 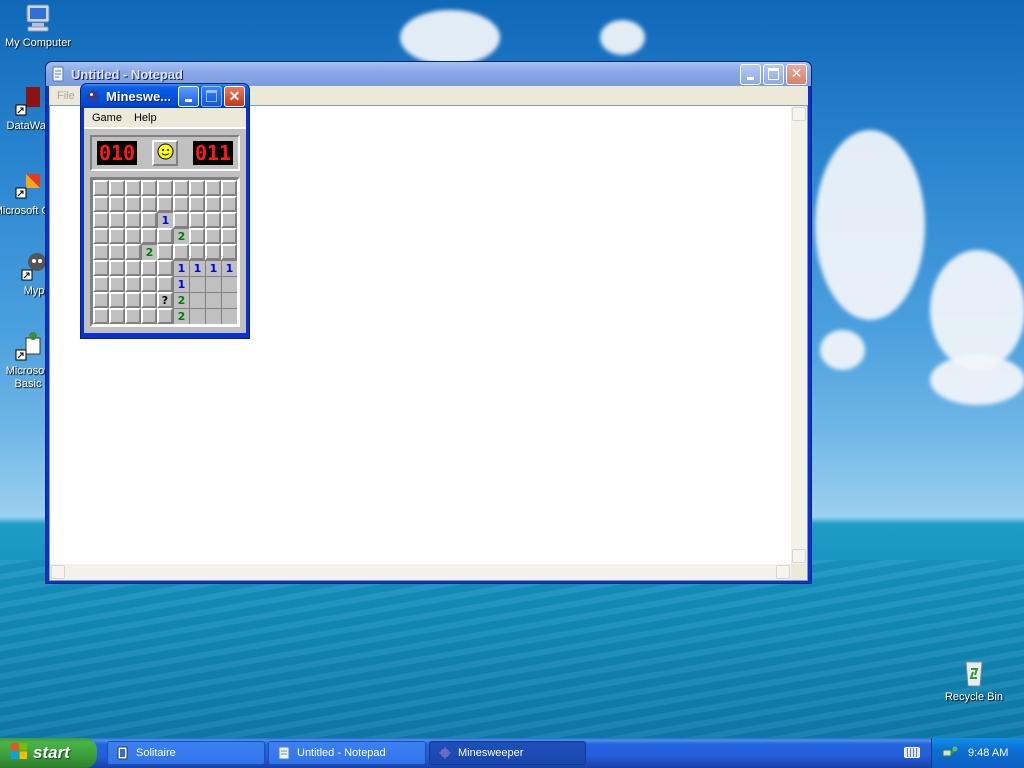 What do you see at coordinates (783, 572) in the screenshot?
I see `scroll-right-button` at bounding box center [783, 572].